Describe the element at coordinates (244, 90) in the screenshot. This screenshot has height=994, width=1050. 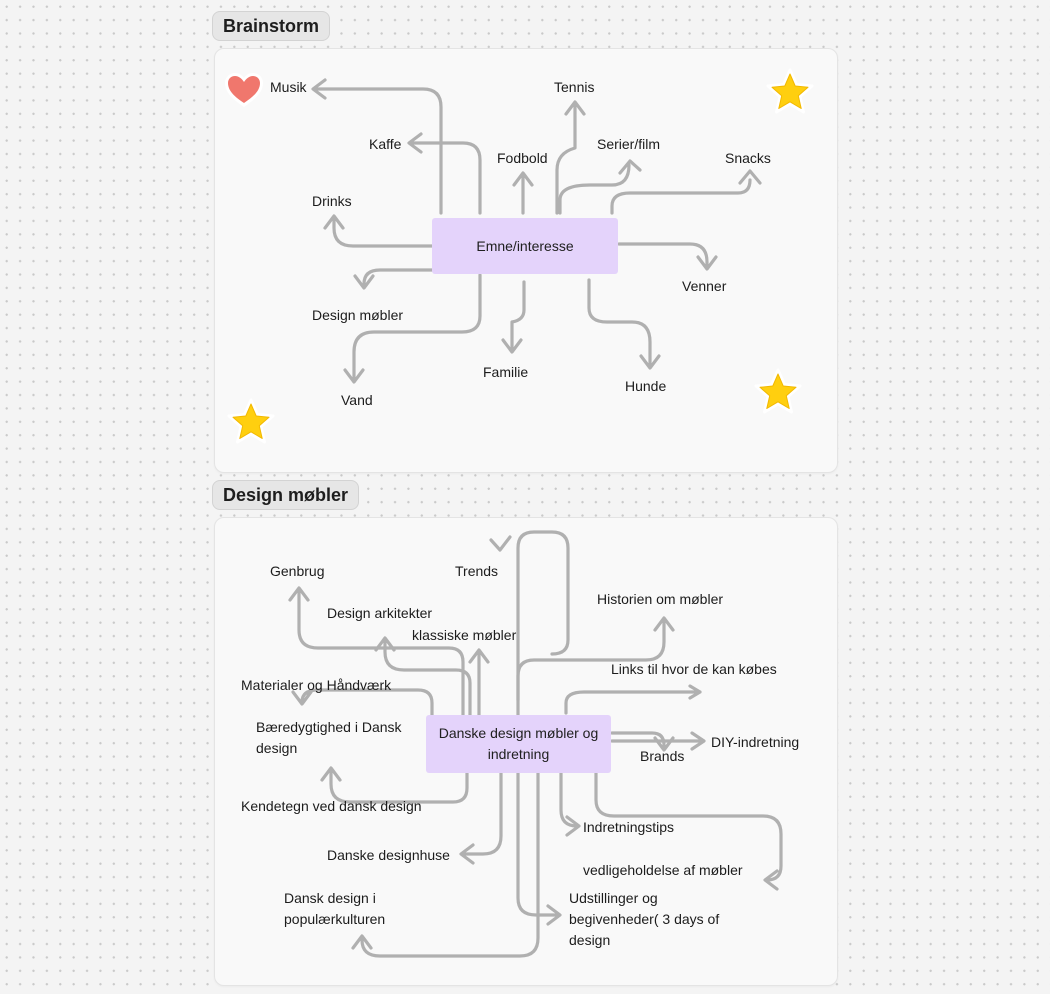
I see `heart-icon` at that location.